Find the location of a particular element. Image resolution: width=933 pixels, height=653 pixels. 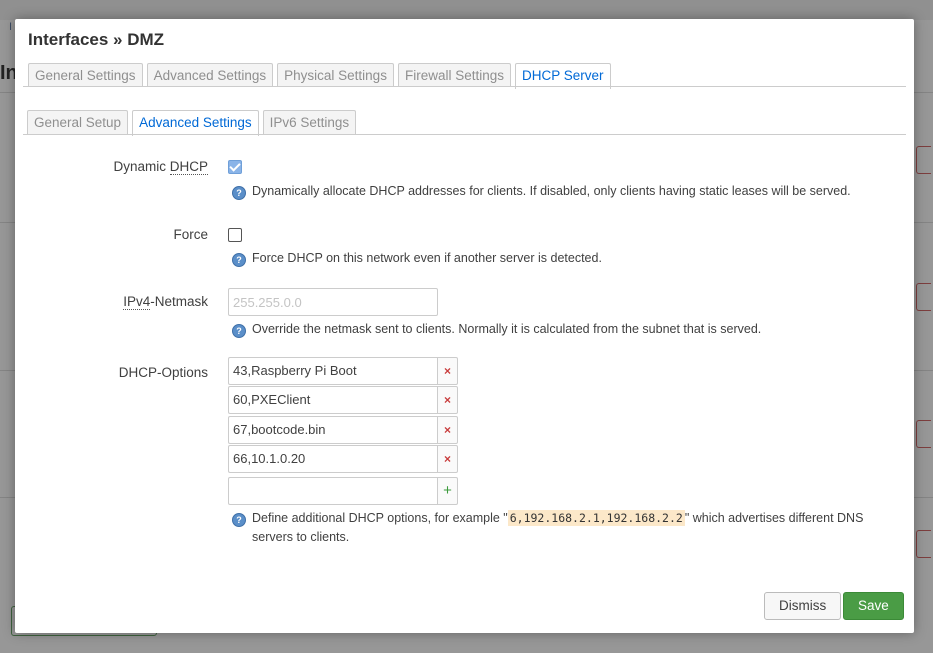

tab-physical-settings: Physical Settings is located at coordinates (335, 75).